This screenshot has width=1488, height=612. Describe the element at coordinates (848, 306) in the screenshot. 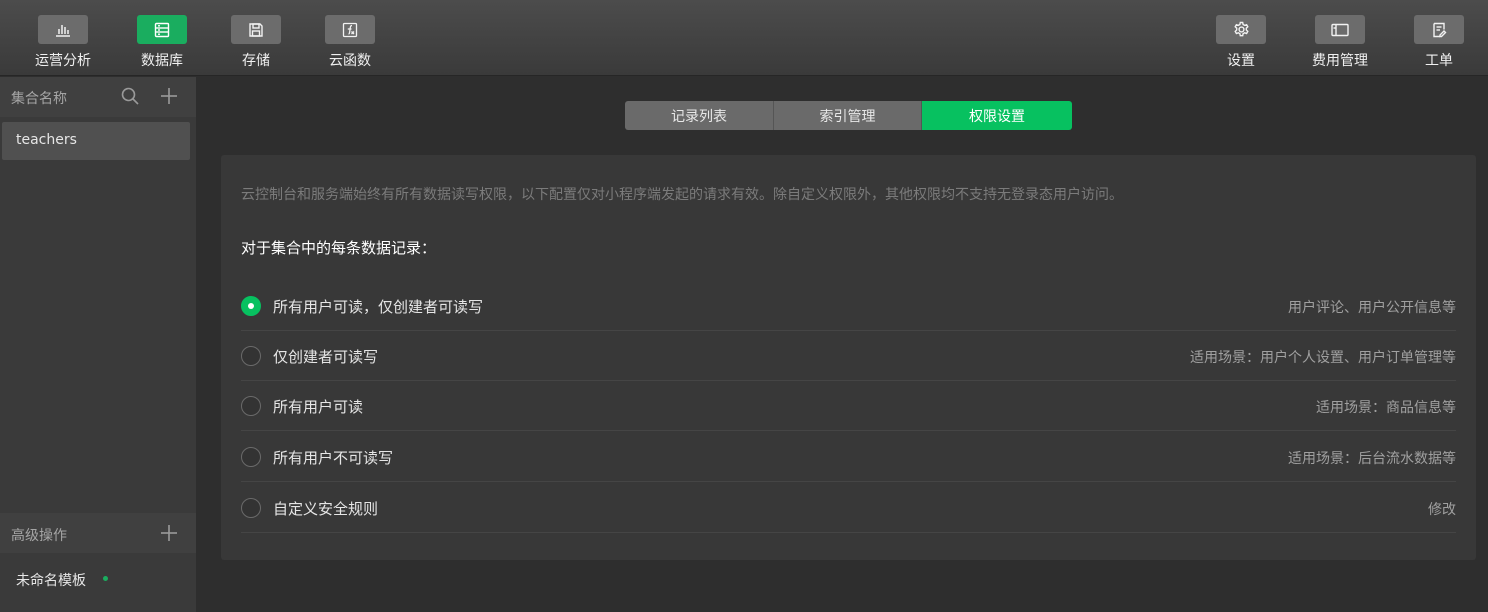

I see `permission-option: 所有用户可读，仅创建者可读写 用户评论、用户公开信息等` at that location.